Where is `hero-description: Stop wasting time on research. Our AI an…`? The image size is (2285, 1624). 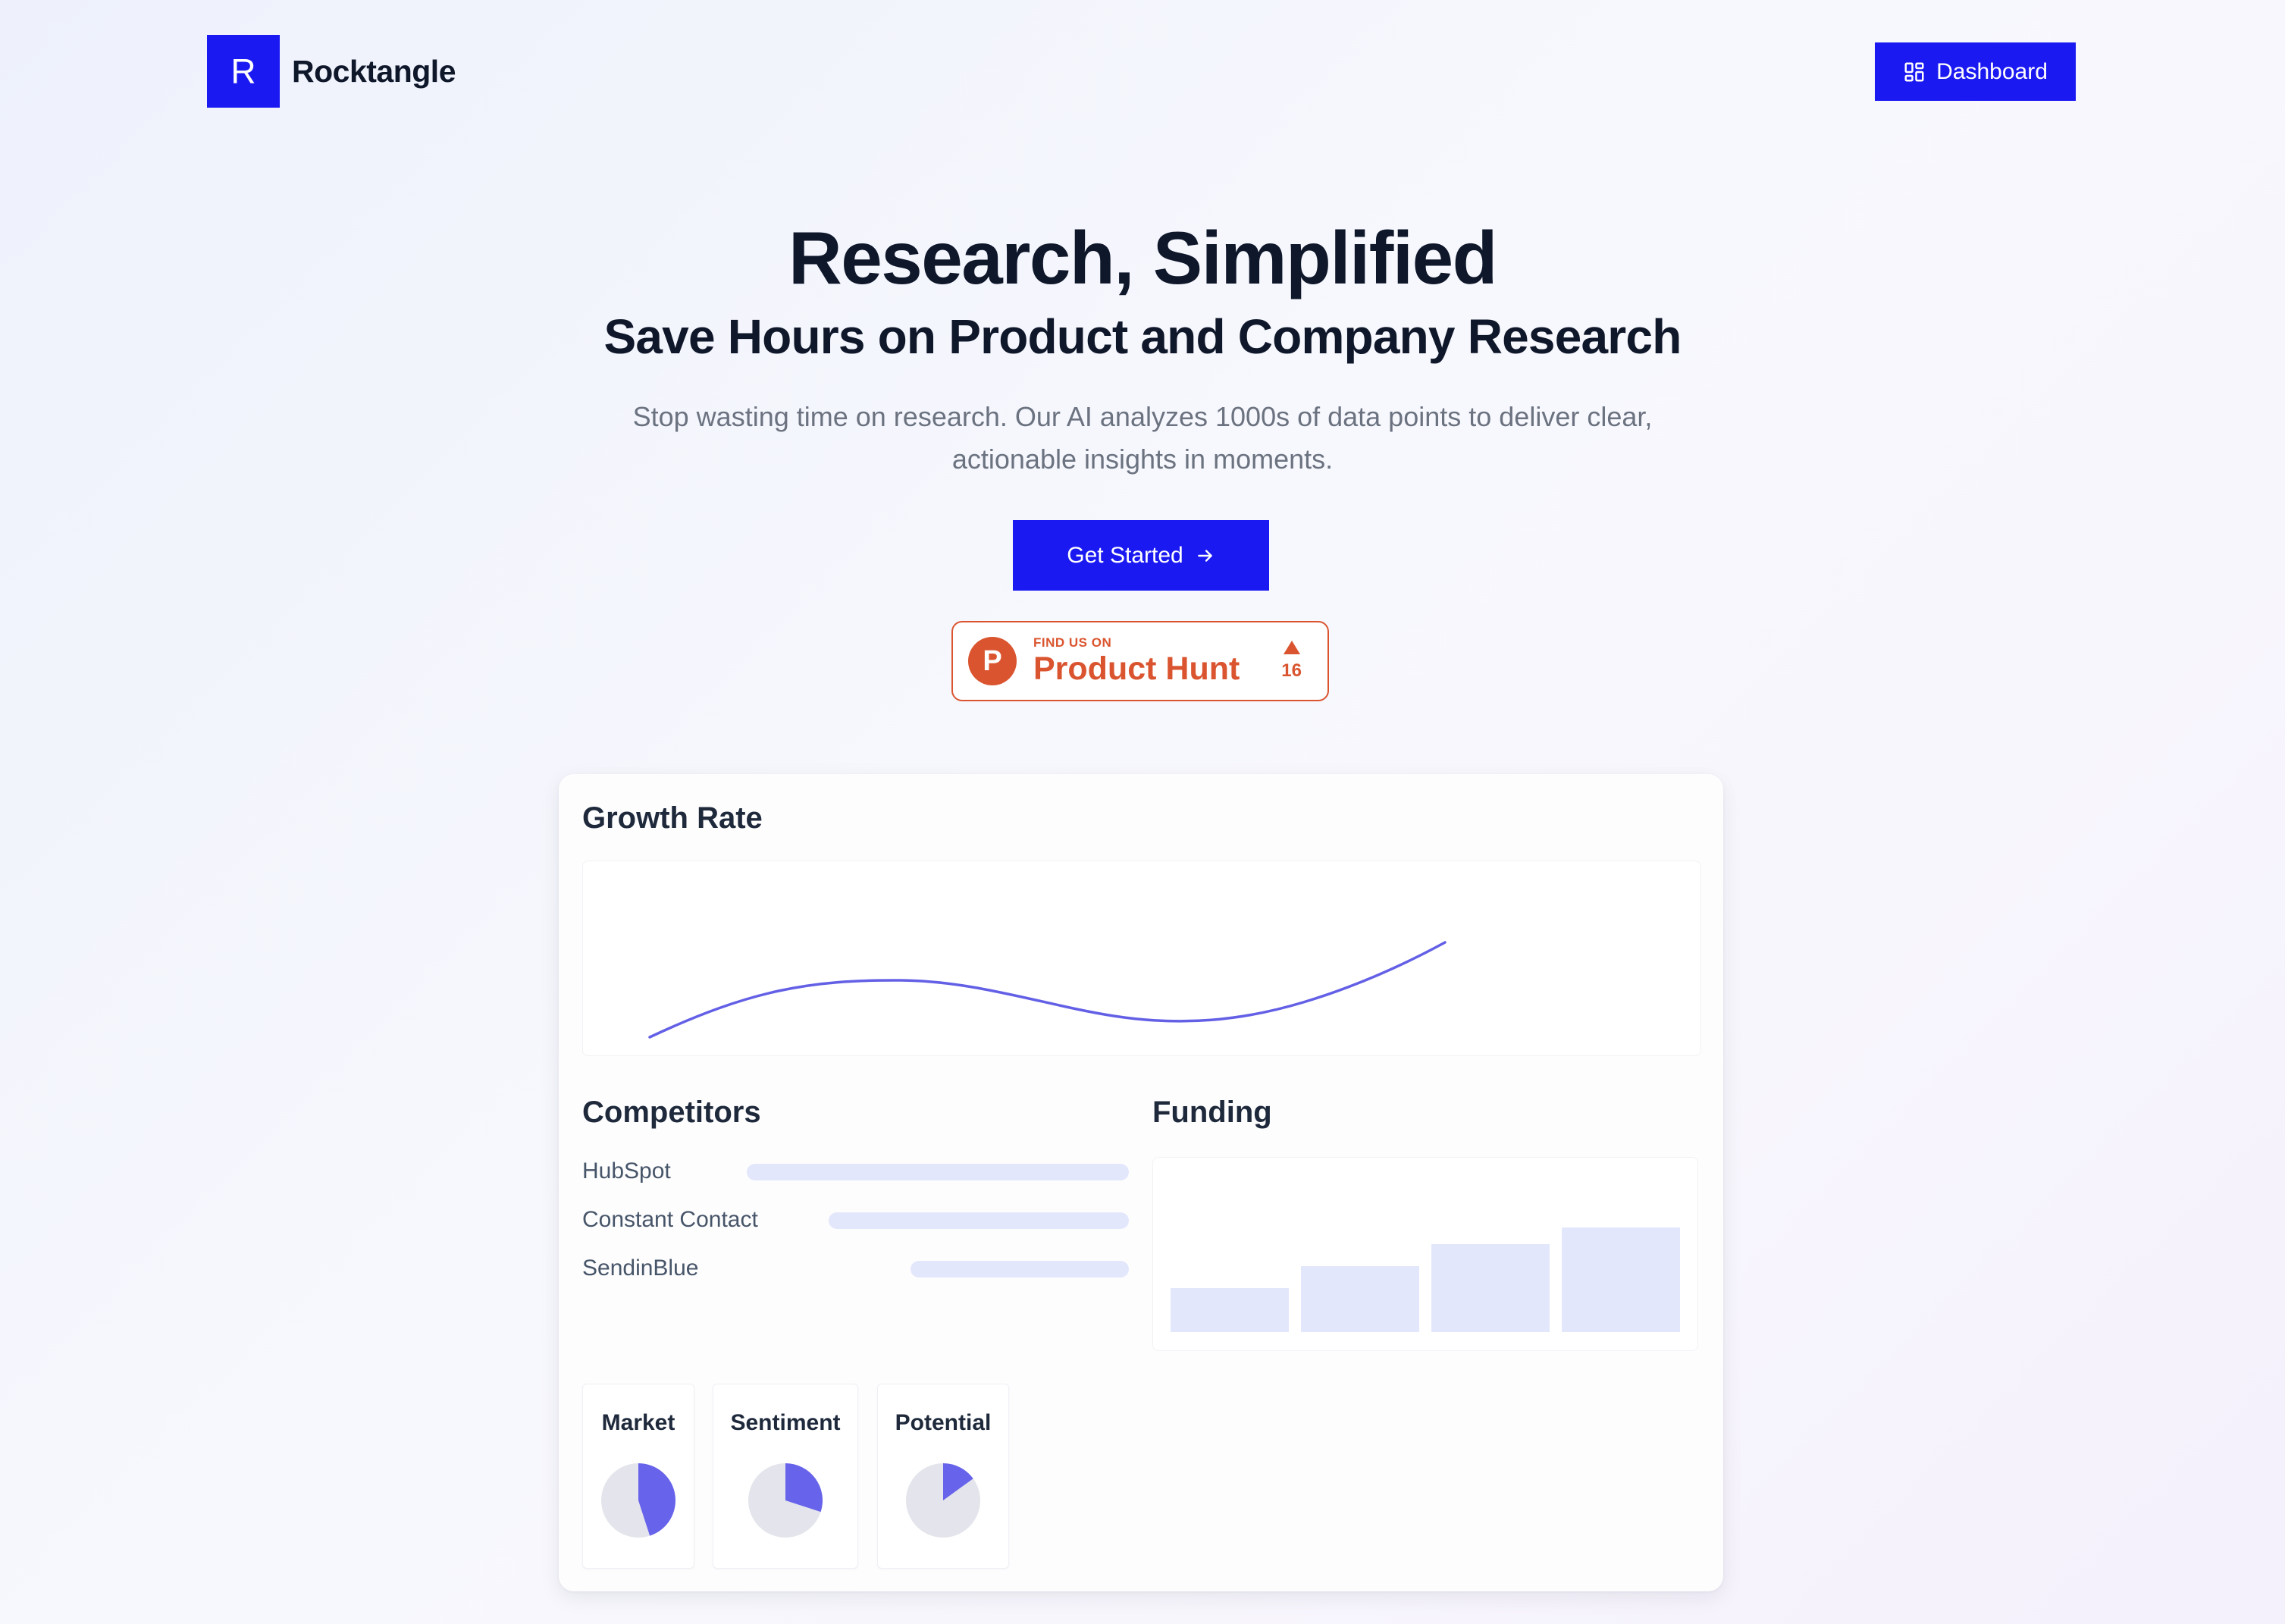 hero-description: Stop wasting time on research. Our AI an… is located at coordinates (1142, 438).